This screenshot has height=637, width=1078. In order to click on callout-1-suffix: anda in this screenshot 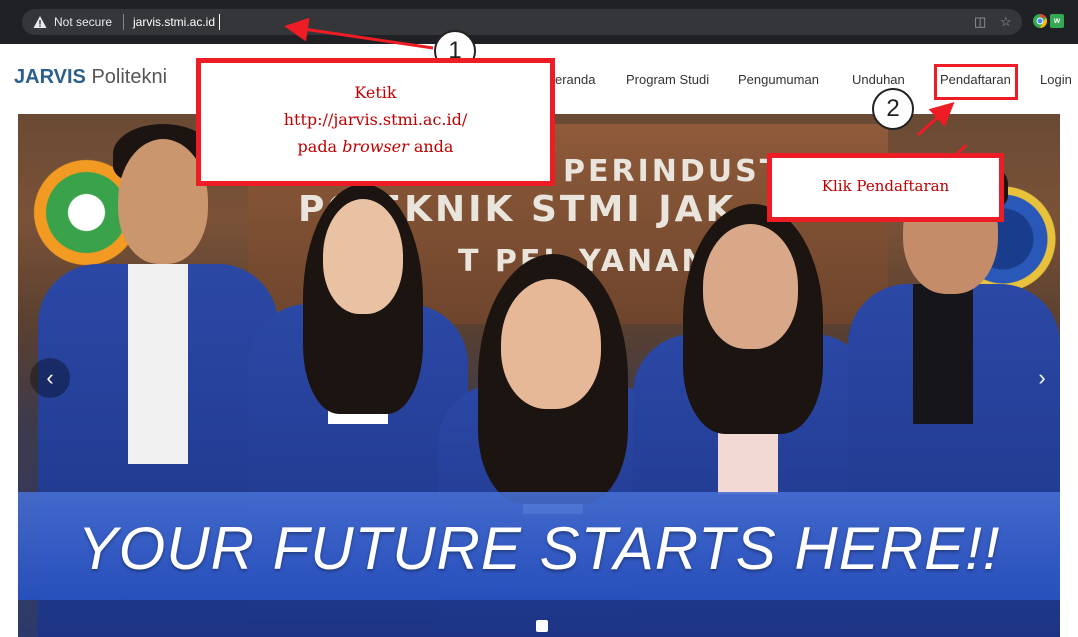, I will do `click(431, 146)`.